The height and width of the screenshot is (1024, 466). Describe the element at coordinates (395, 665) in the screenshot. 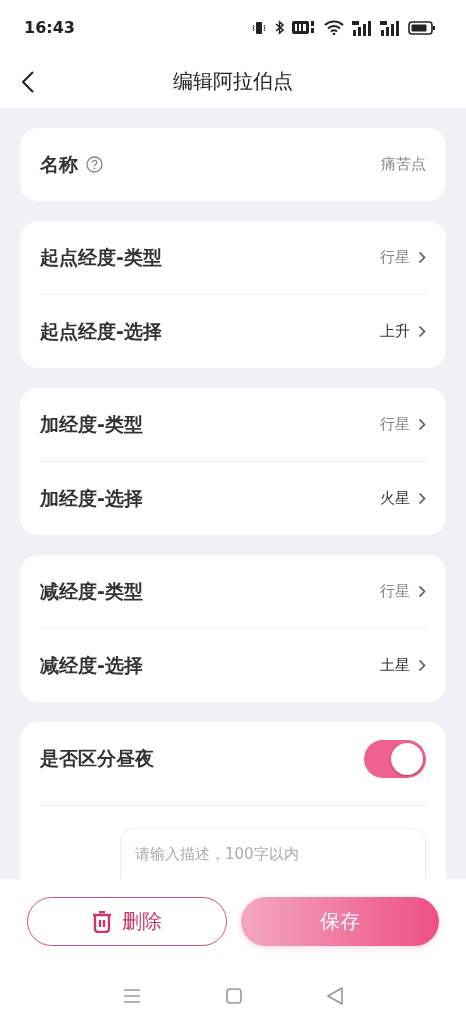

I see `field-value: 土星` at that location.